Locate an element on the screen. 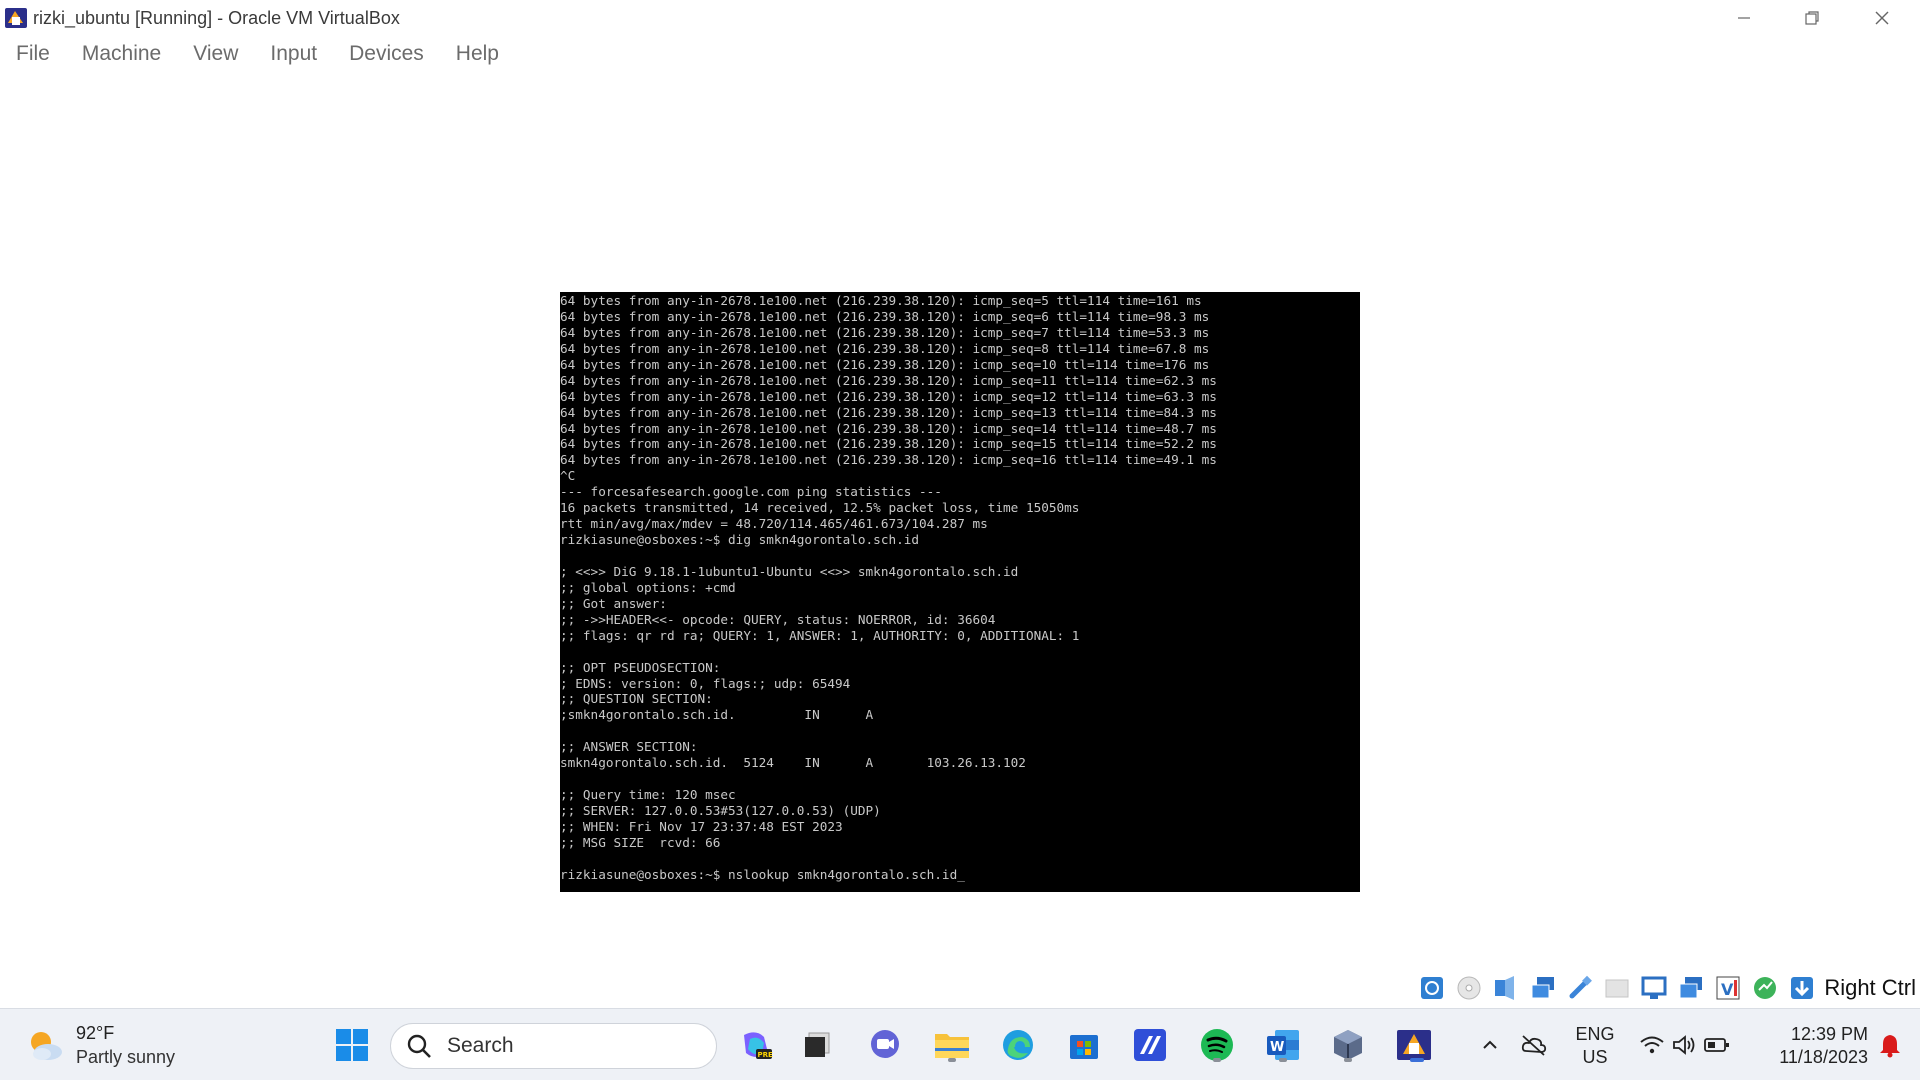  taskbar-copilot: PRE is located at coordinates (756, 1045).